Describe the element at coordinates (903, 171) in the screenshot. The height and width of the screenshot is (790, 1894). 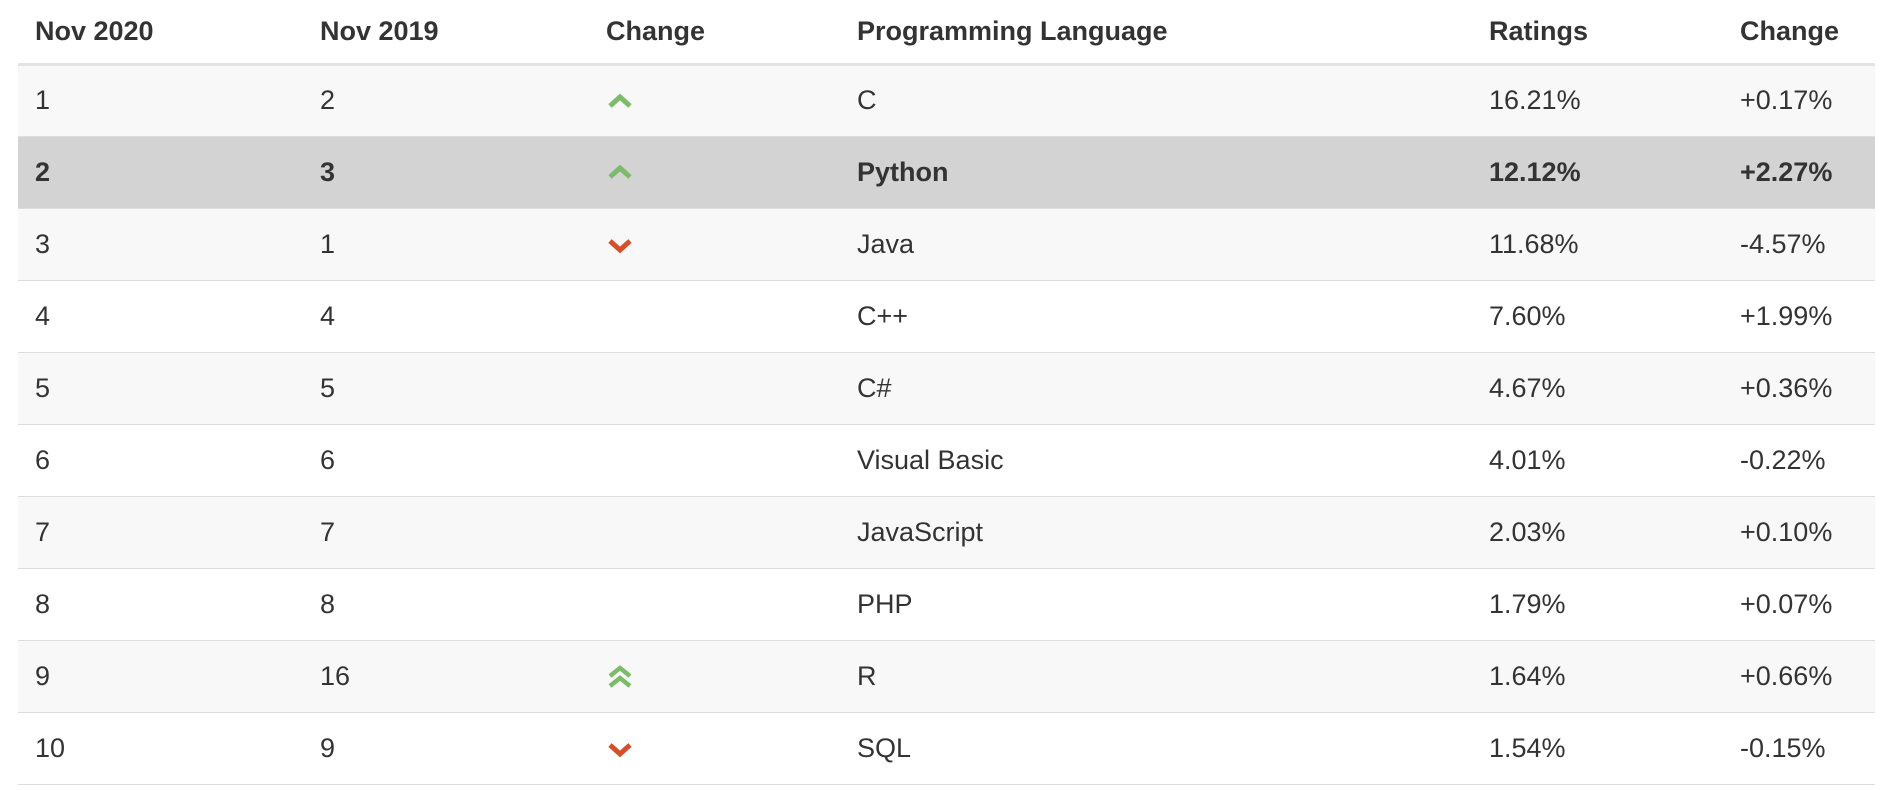
I see `language-name: Python` at that location.